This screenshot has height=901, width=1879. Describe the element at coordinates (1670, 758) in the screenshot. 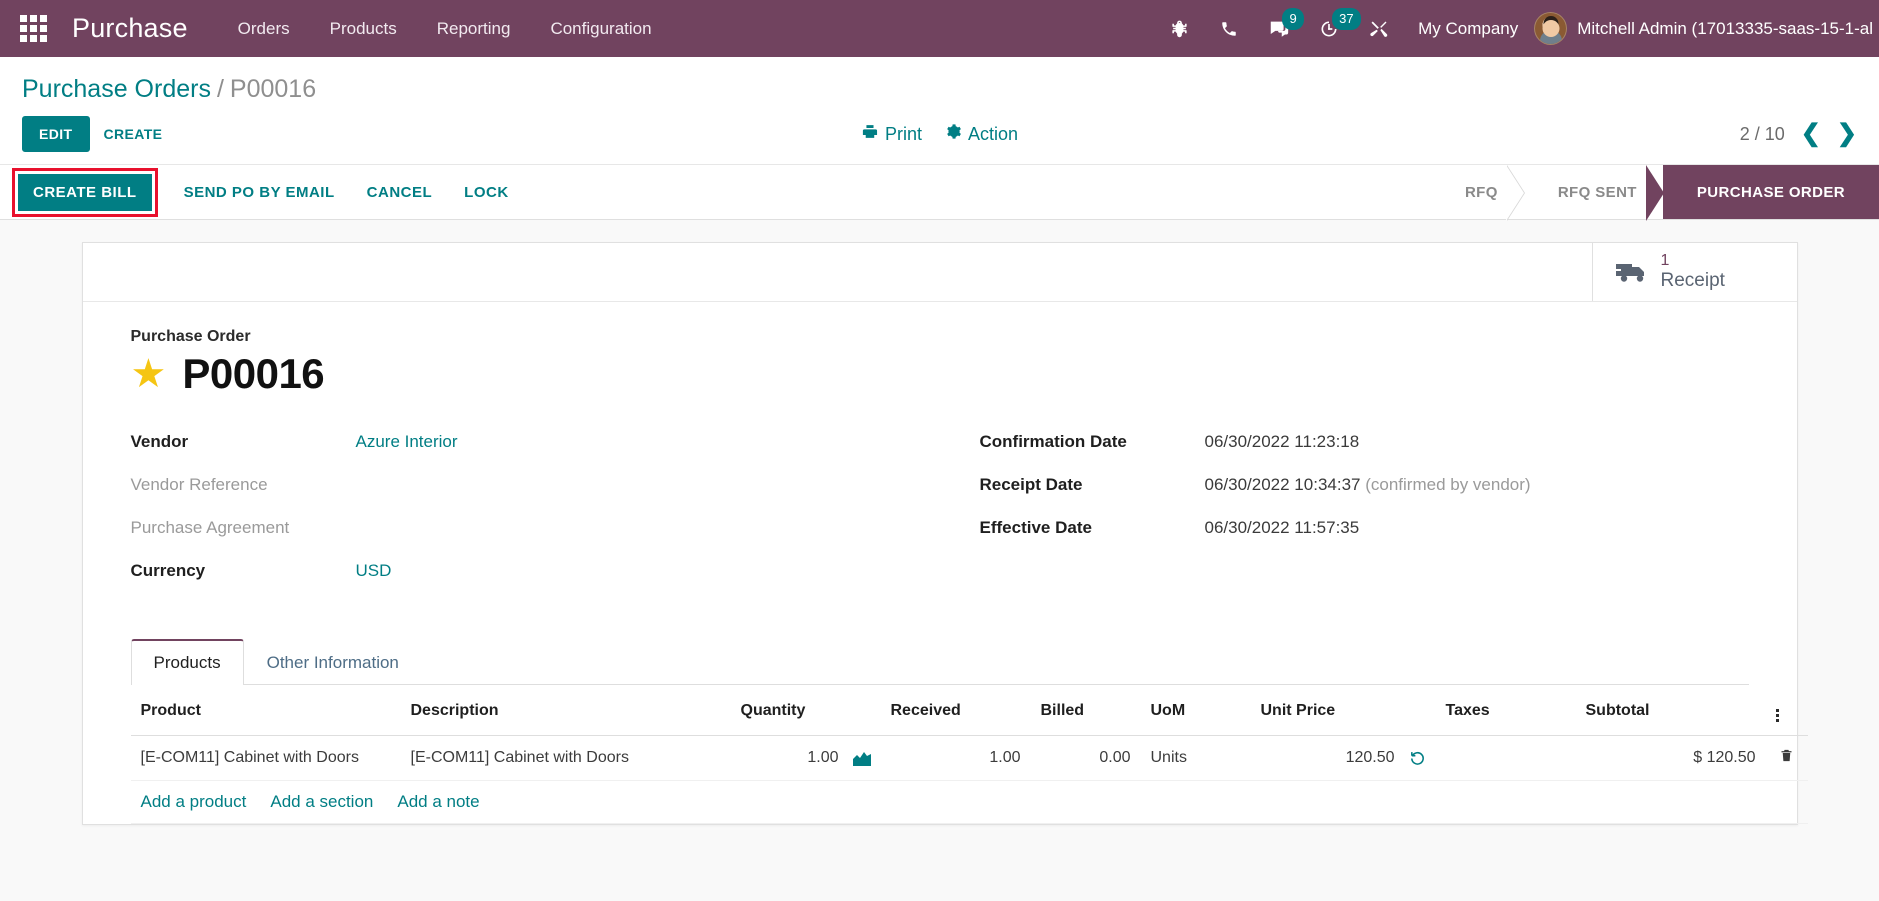

I see `cell-subtotal: $ 120.50` at that location.